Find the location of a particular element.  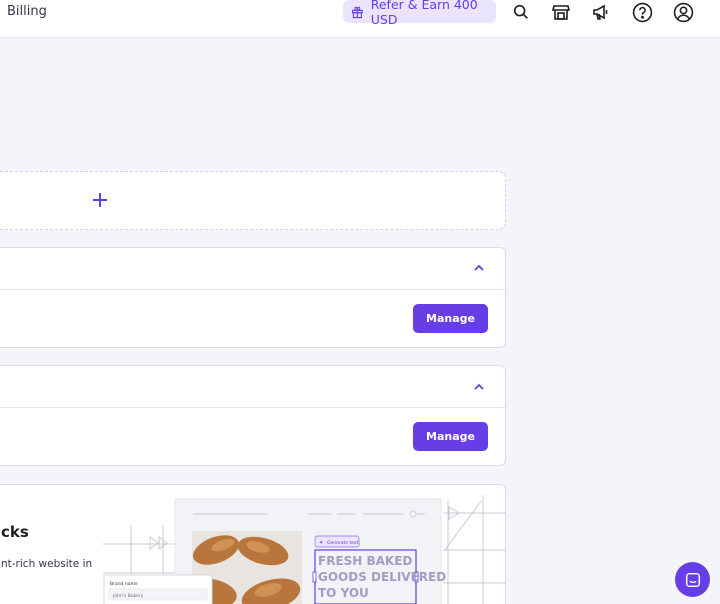

megaphone-icon is located at coordinates (600, 12).